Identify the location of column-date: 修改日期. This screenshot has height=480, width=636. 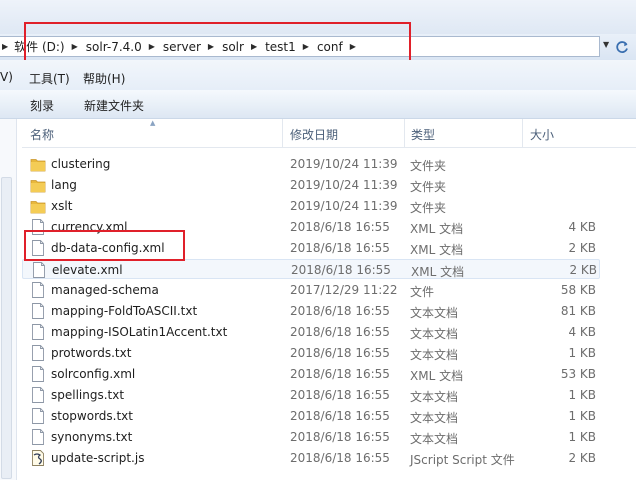
(314, 134).